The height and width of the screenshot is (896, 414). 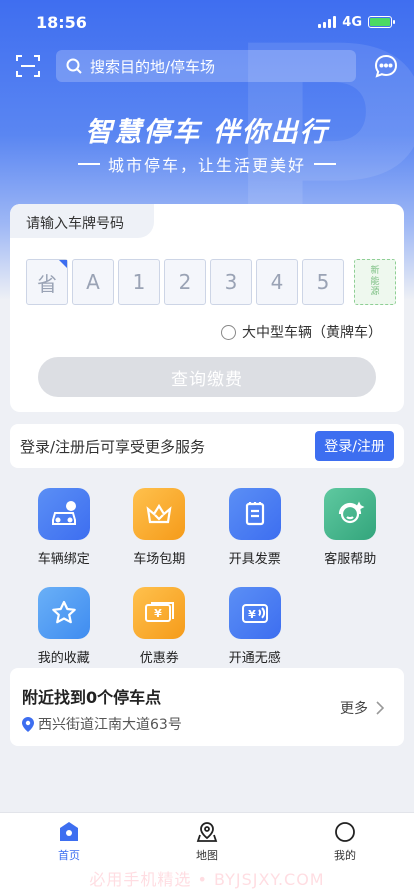 What do you see at coordinates (207, 724) in the screenshot?
I see `nearby-address: 西兴街道江南大道63号` at bounding box center [207, 724].